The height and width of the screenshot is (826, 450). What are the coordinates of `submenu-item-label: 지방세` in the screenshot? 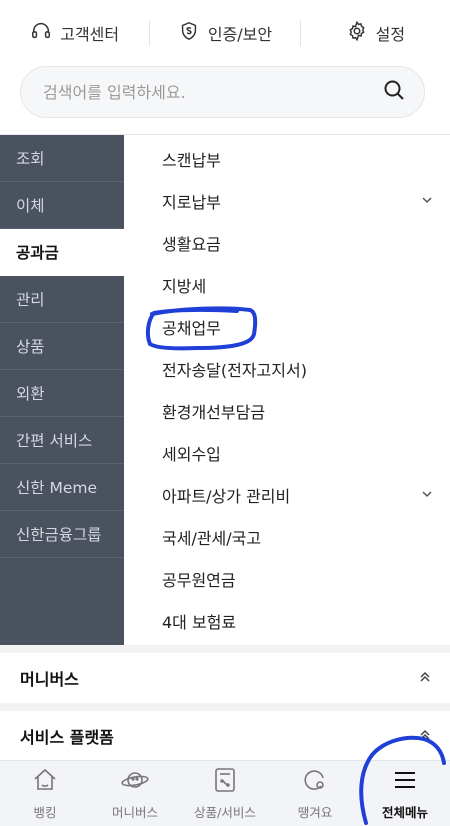 It's located at (184, 286).